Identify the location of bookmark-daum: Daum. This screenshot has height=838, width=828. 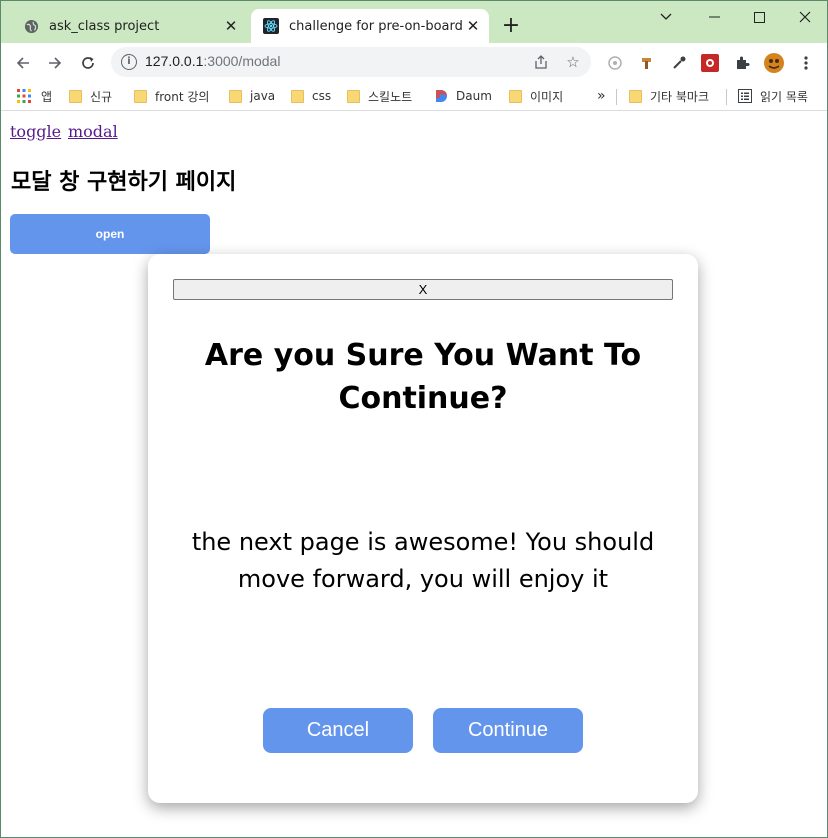
(463, 96).